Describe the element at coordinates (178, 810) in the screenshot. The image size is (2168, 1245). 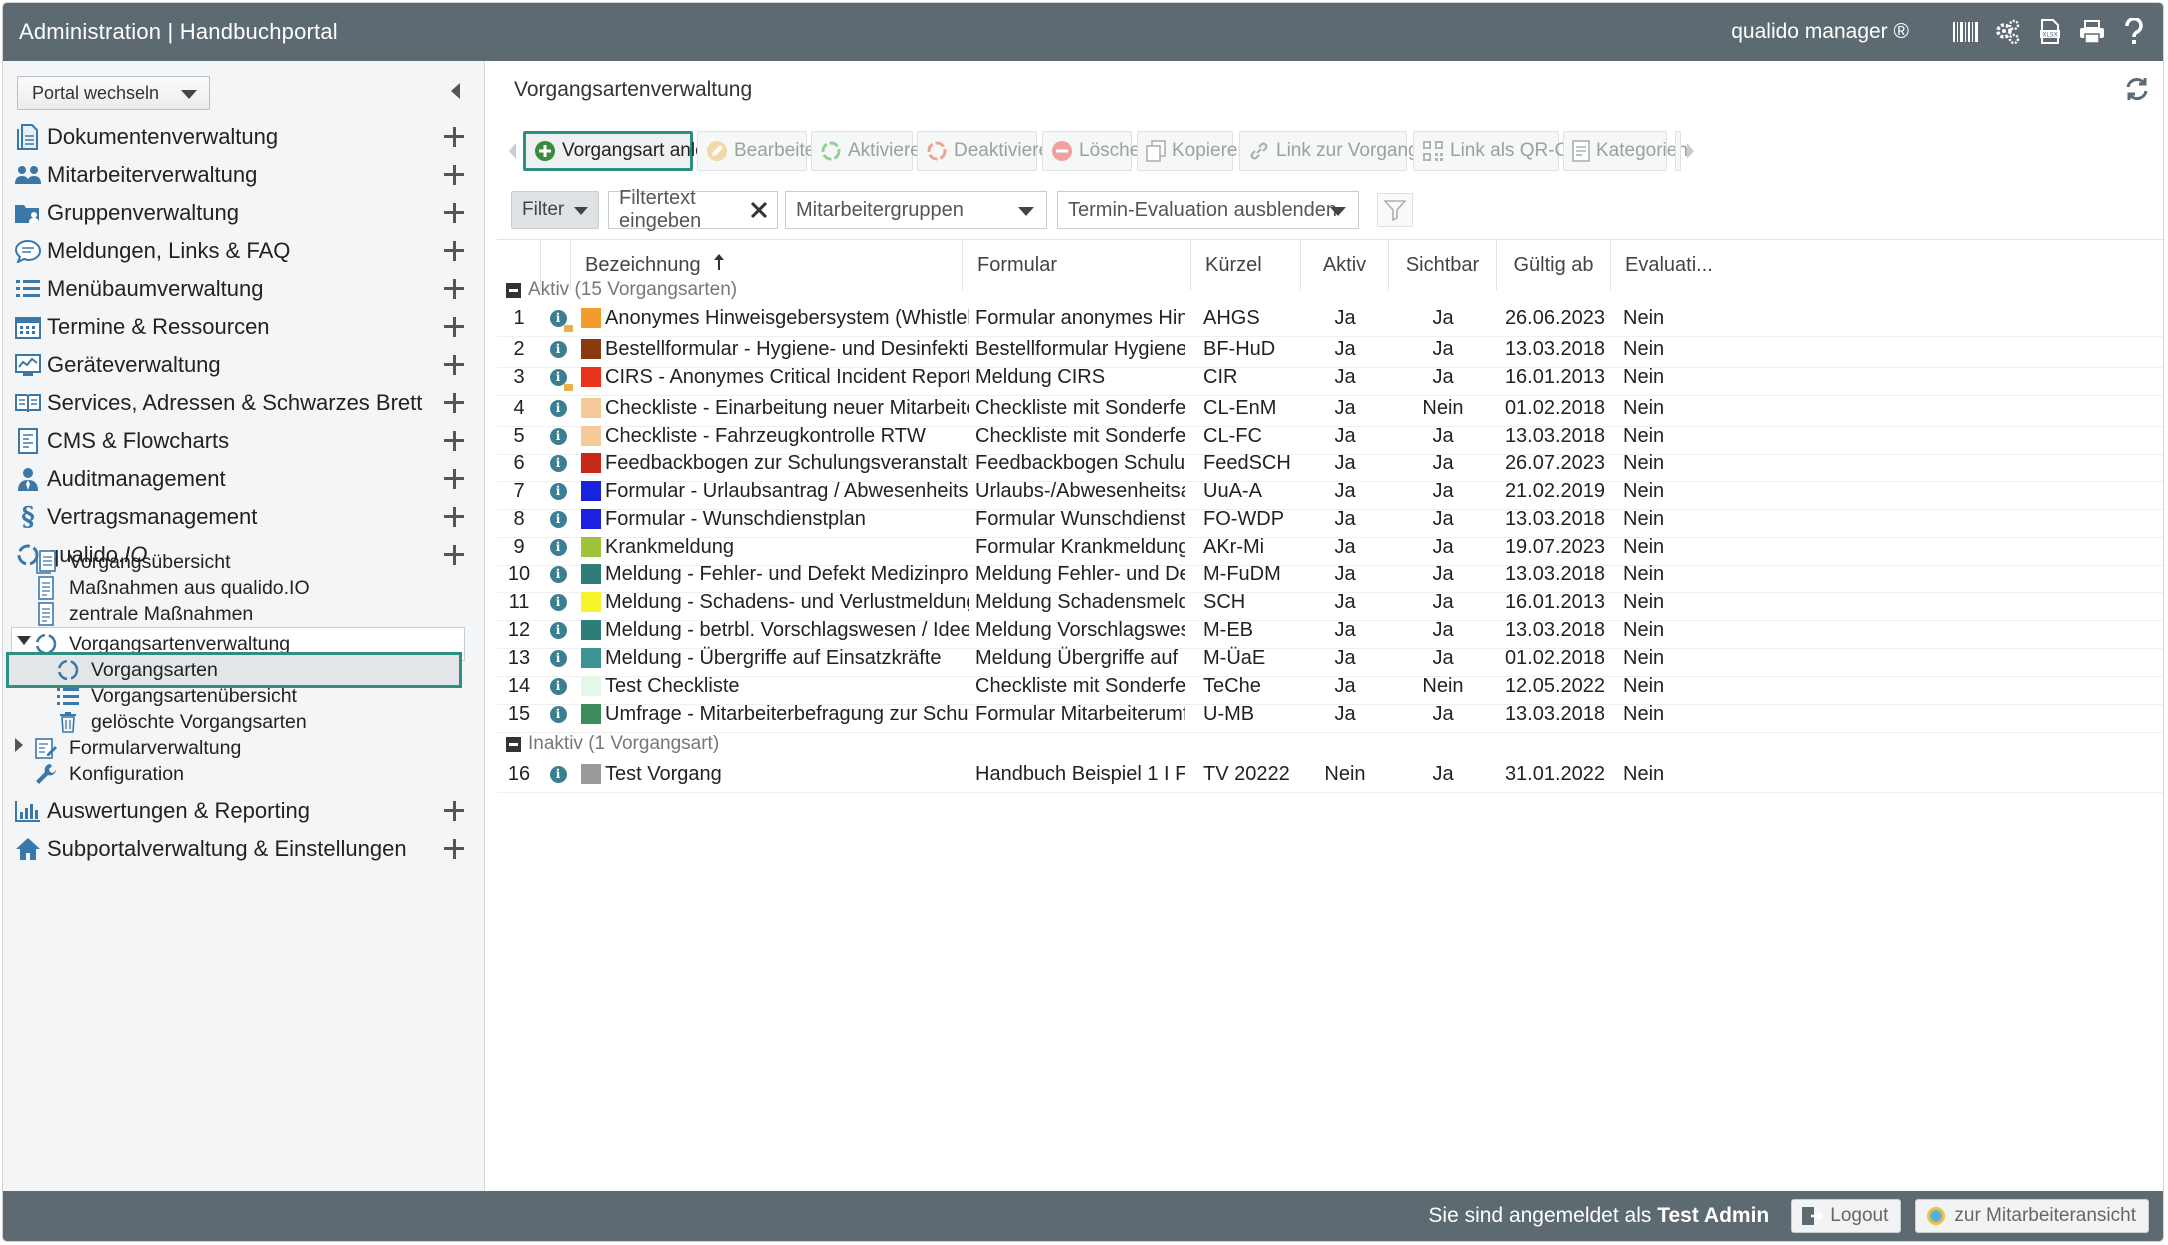
I see `nav-label: Auswertungen & Reporting` at that location.